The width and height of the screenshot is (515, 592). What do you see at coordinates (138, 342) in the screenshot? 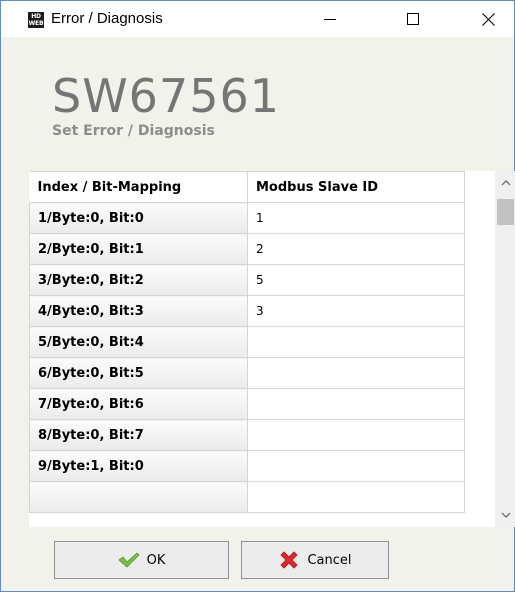
I see `row-index-cell: 5/Byte:0, Bit:4` at bounding box center [138, 342].